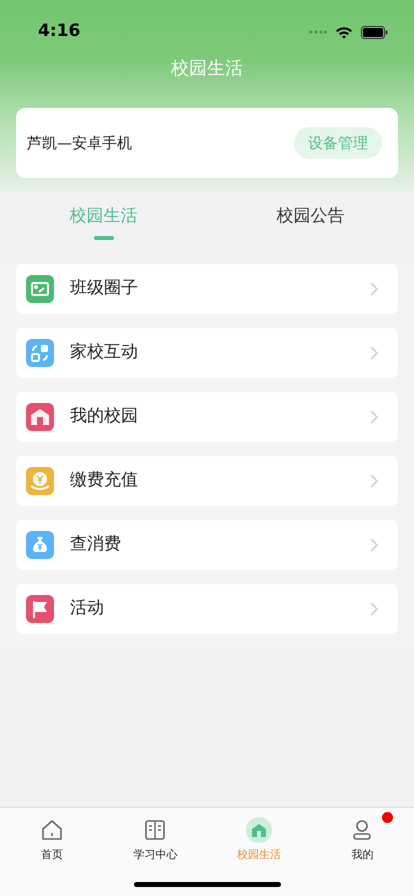 This screenshot has height=896, width=414. I want to click on status-time: 4:16, so click(59, 32).